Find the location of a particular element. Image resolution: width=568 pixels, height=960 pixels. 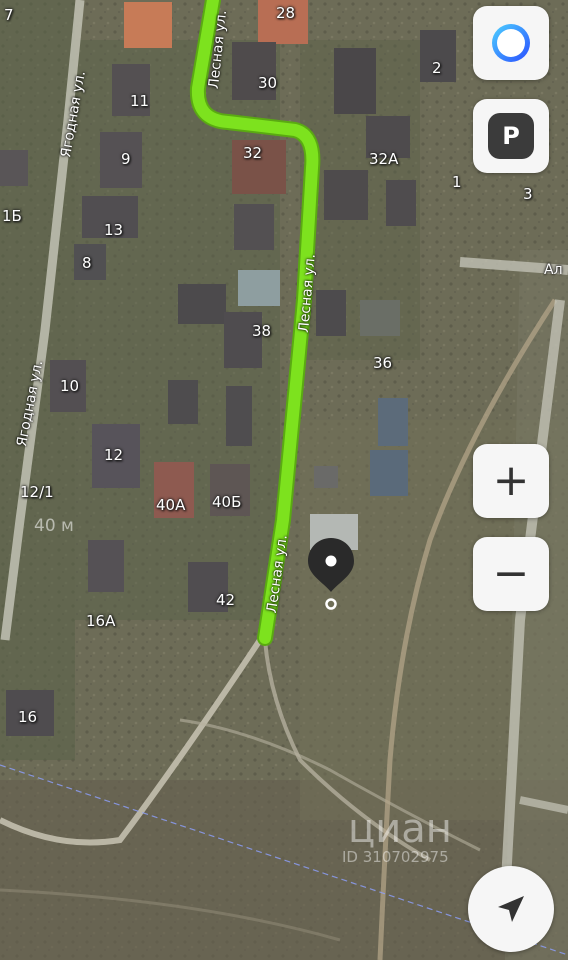

distance-label: 40 м is located at coordinates (54, 526).